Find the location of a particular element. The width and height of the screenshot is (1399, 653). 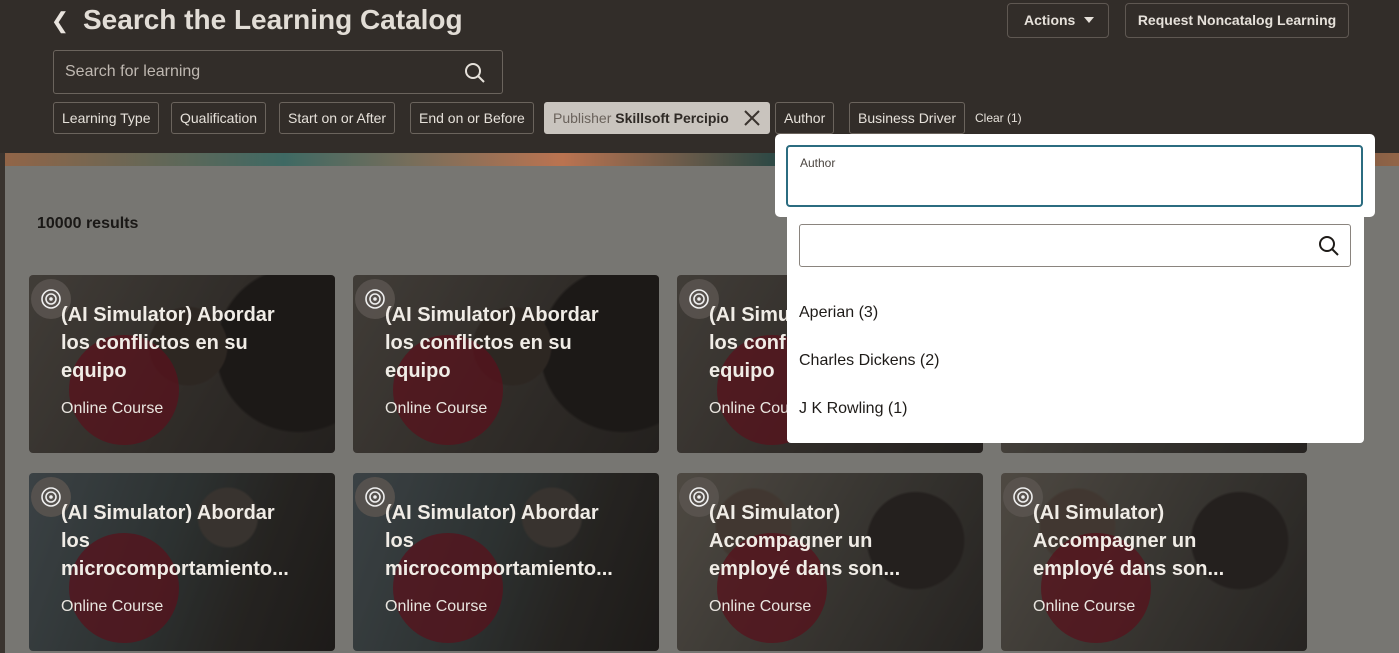

author-search-input is located at coordinates (1050, 245).